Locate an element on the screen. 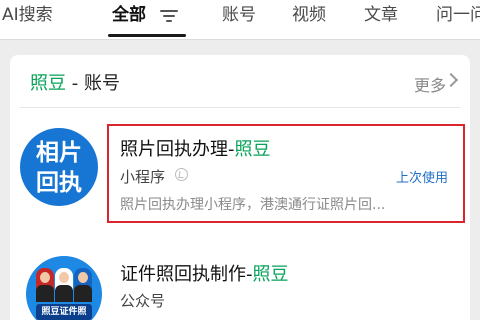 The image size is (480, 320). result-title: 证件照回执制作-照豆 is located at coordinates (204, 273).